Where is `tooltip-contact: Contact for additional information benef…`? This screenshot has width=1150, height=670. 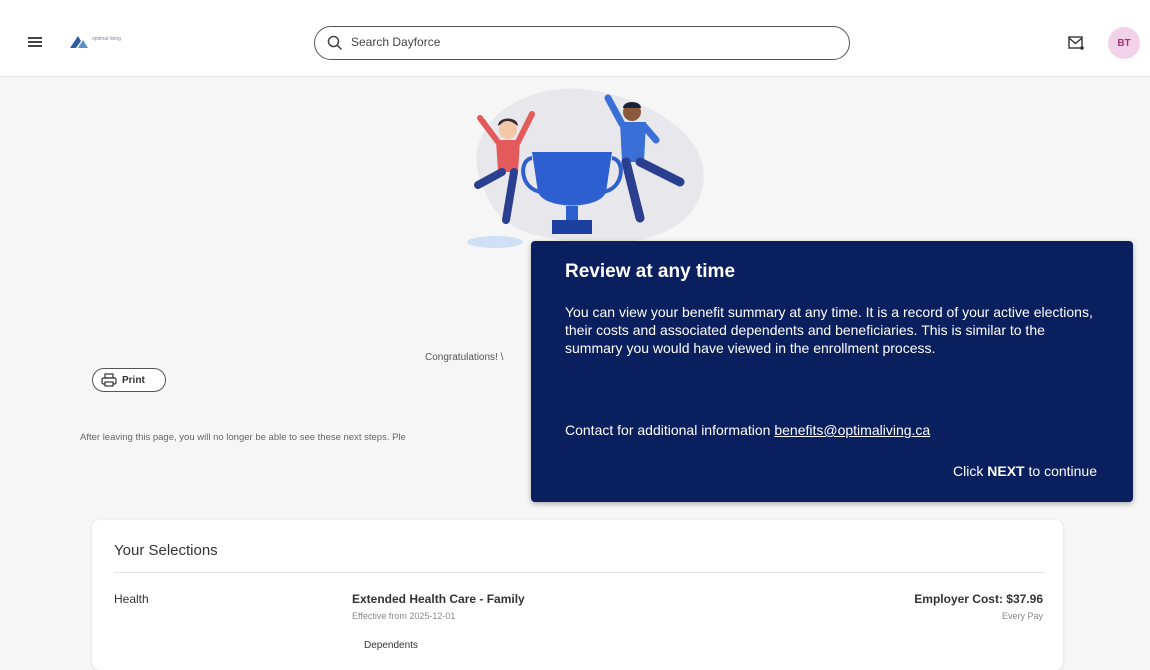
tooltip-contact: Contact for additional information benef… is located at coordinates (747, 430).